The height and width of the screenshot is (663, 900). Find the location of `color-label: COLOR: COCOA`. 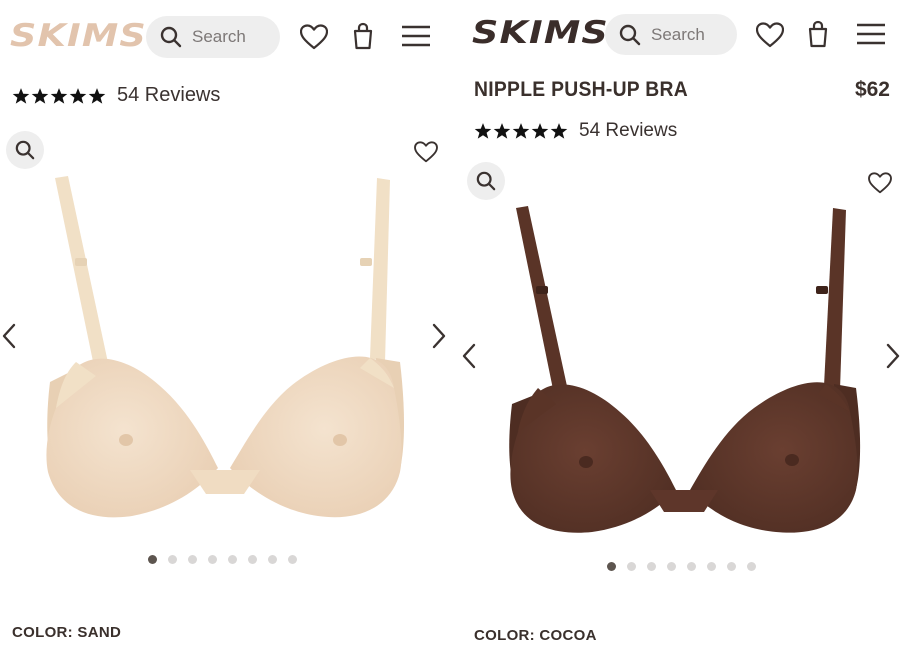

color-label: COLOR: COCOA is located at coordinates (535, 635).